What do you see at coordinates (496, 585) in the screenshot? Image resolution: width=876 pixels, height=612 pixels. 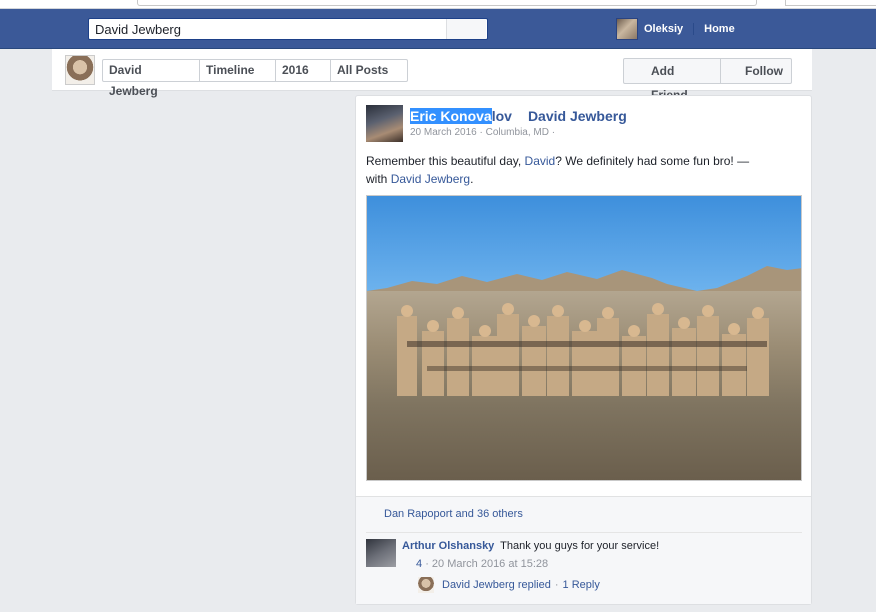 I see `reply-author-link: David Jewberg replied` at bounding box center [496, 585].